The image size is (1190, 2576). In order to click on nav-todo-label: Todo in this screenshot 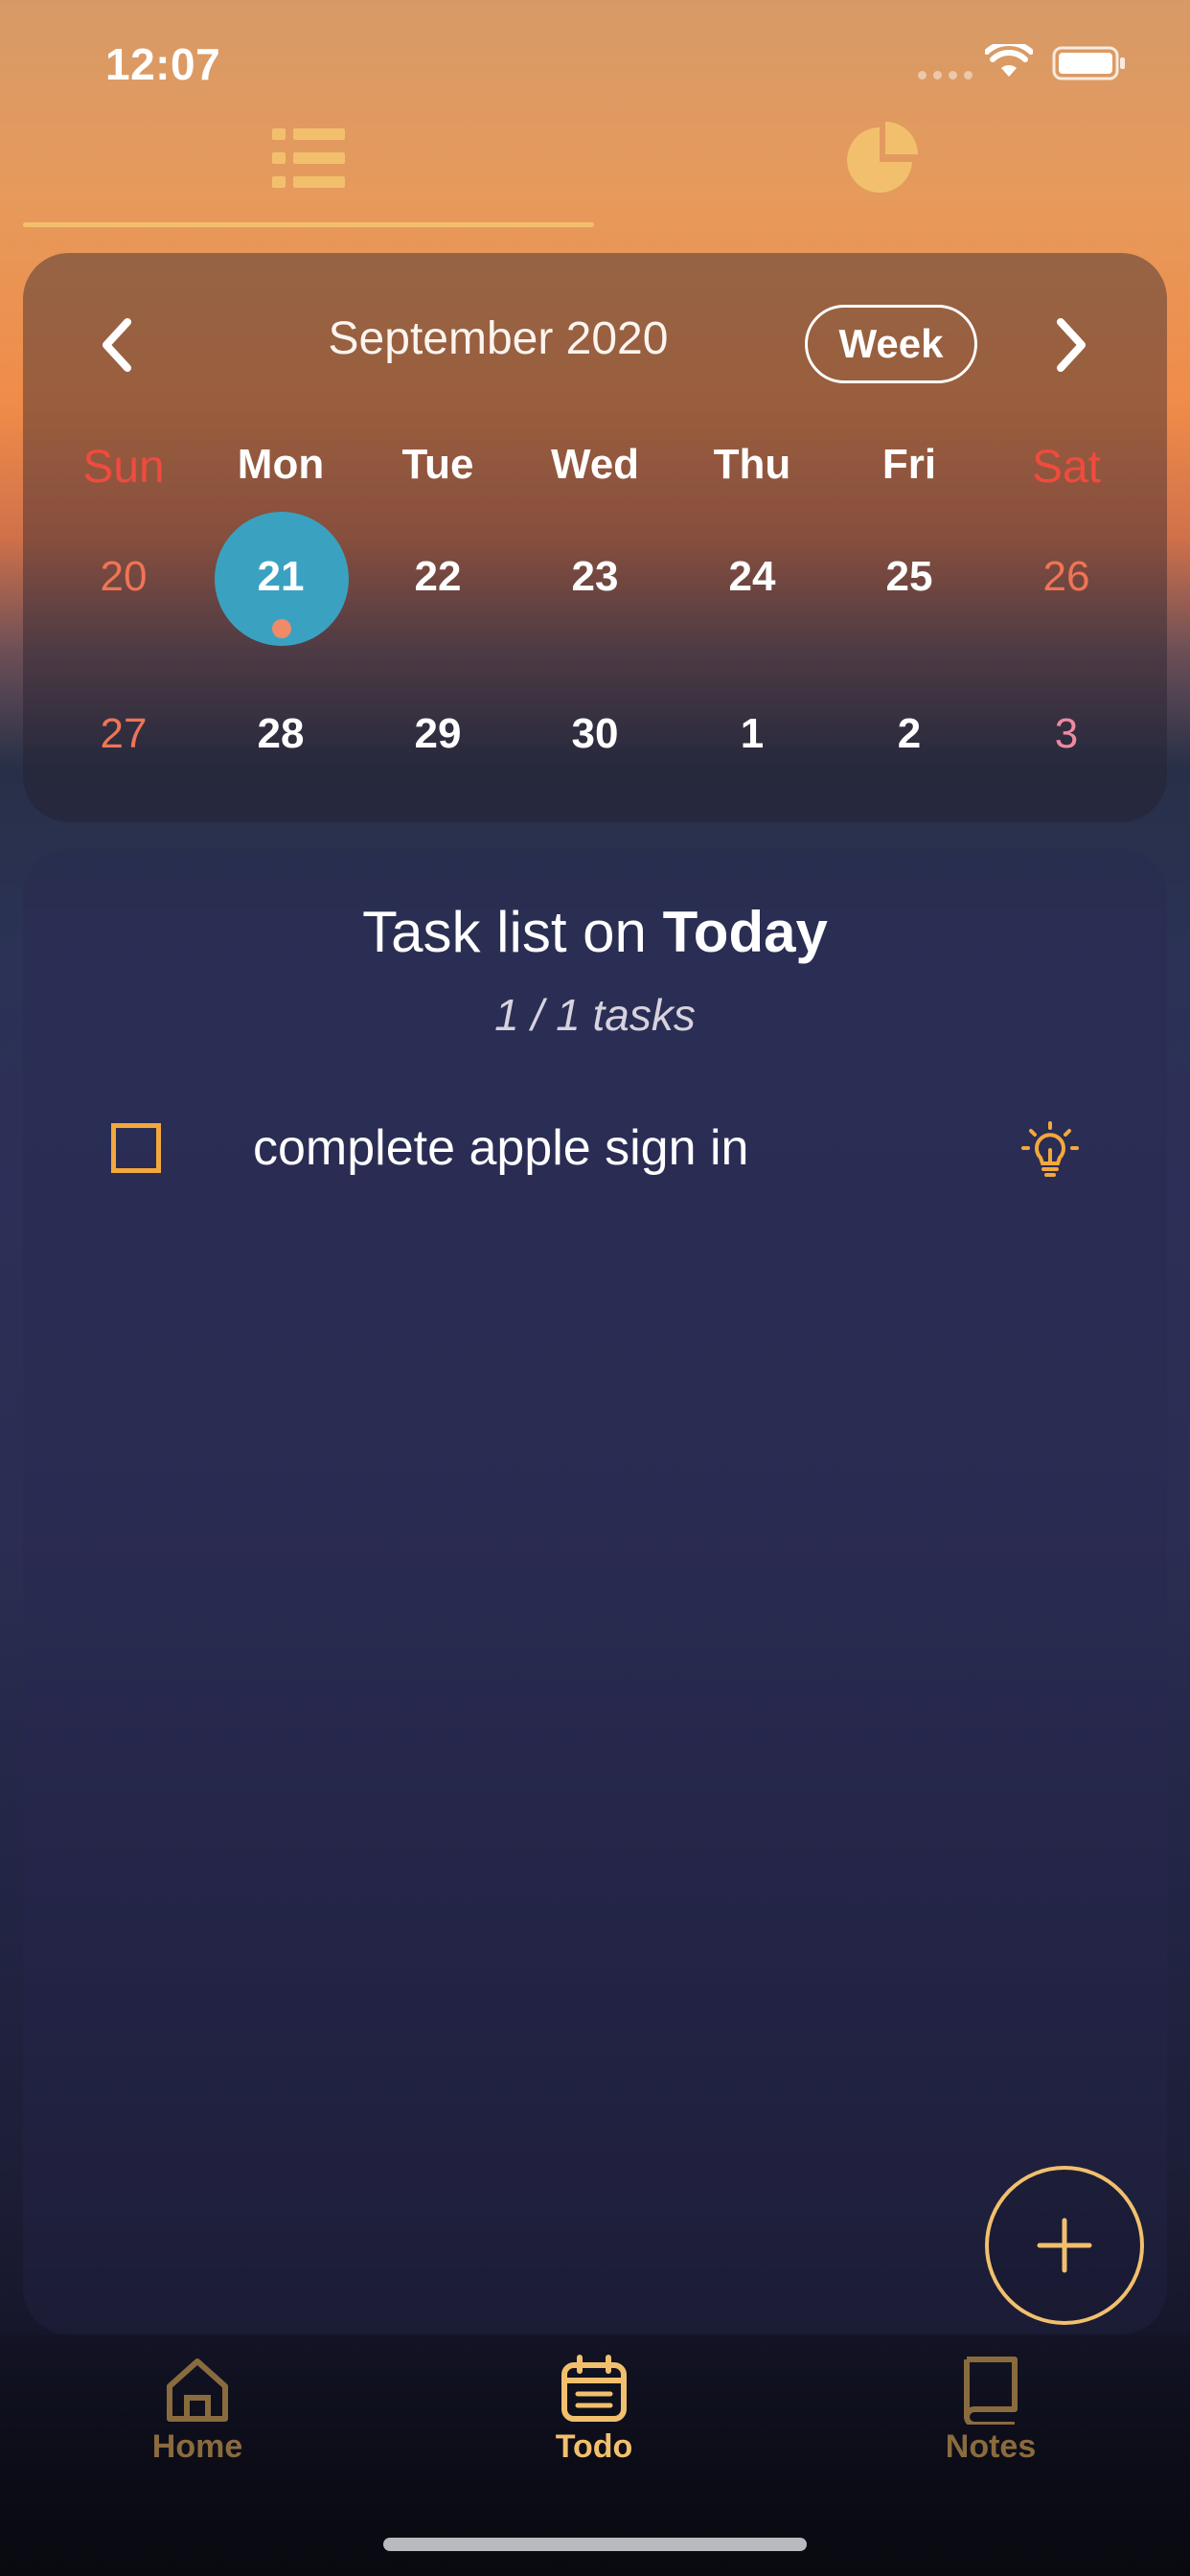, I will do `click(594, 2446)`.